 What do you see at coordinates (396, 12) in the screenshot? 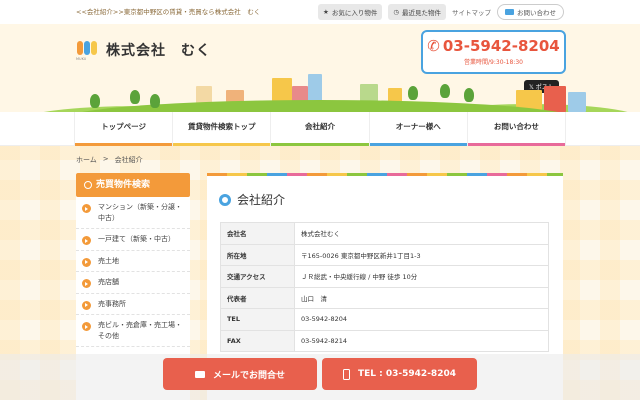
I see `clock-icon: ◷` at bounding box center [396, 12].